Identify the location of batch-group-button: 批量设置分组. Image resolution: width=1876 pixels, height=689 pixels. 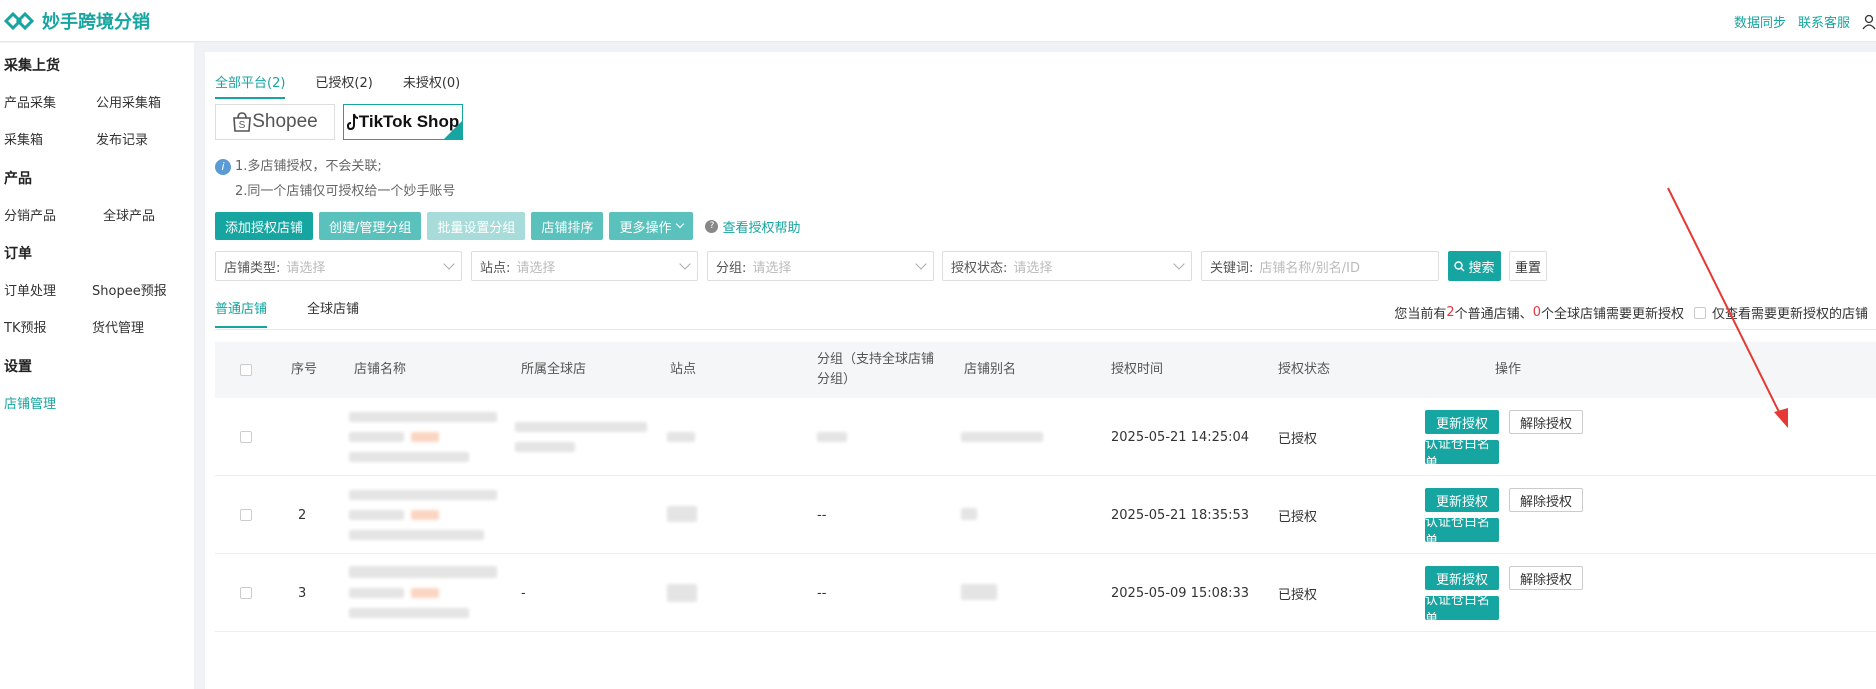
(476, 226).